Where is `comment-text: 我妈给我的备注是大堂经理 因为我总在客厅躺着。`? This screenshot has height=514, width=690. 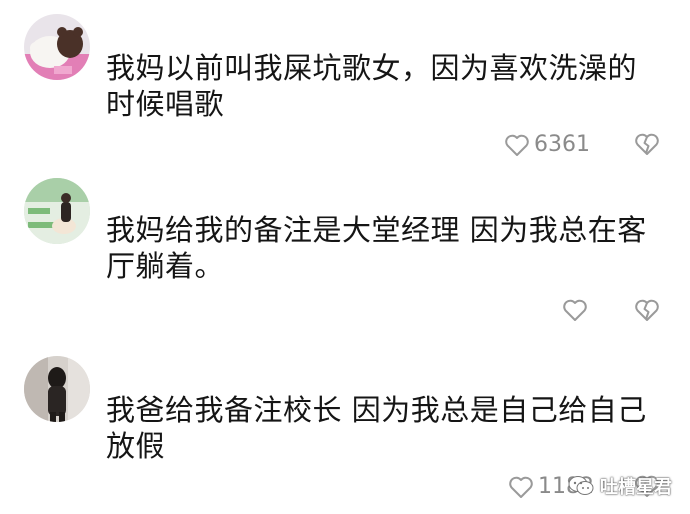 comment-text: 我妈给我的备注是大堂经理 因为我总在客厅躺着。 is located at coordinates (376, 248).